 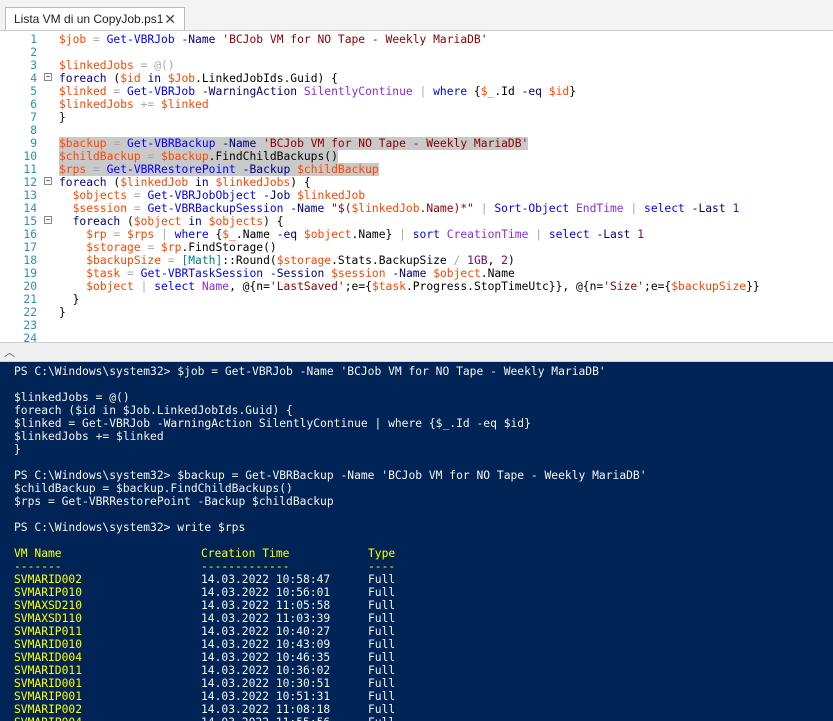 I want to click on code-text: $linkedJobs += $linked, so click(x=134, y=104).